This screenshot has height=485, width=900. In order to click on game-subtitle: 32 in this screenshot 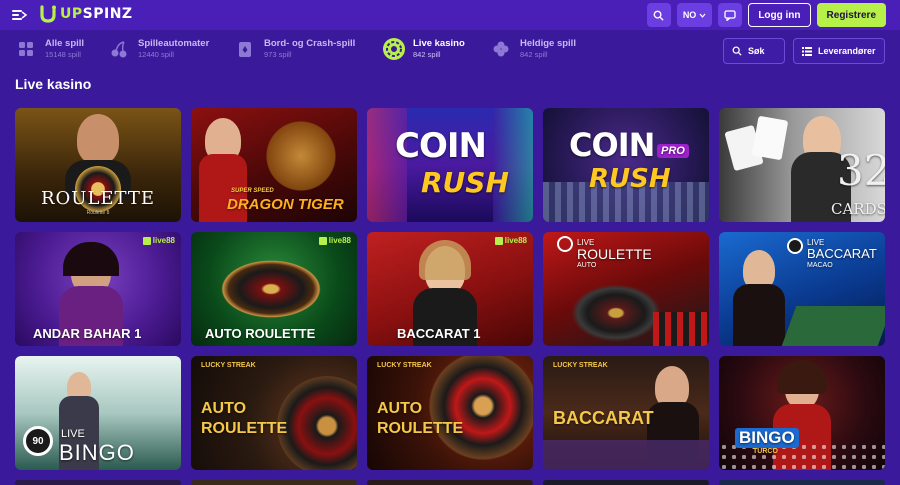, I will do `click(861, 170)`.